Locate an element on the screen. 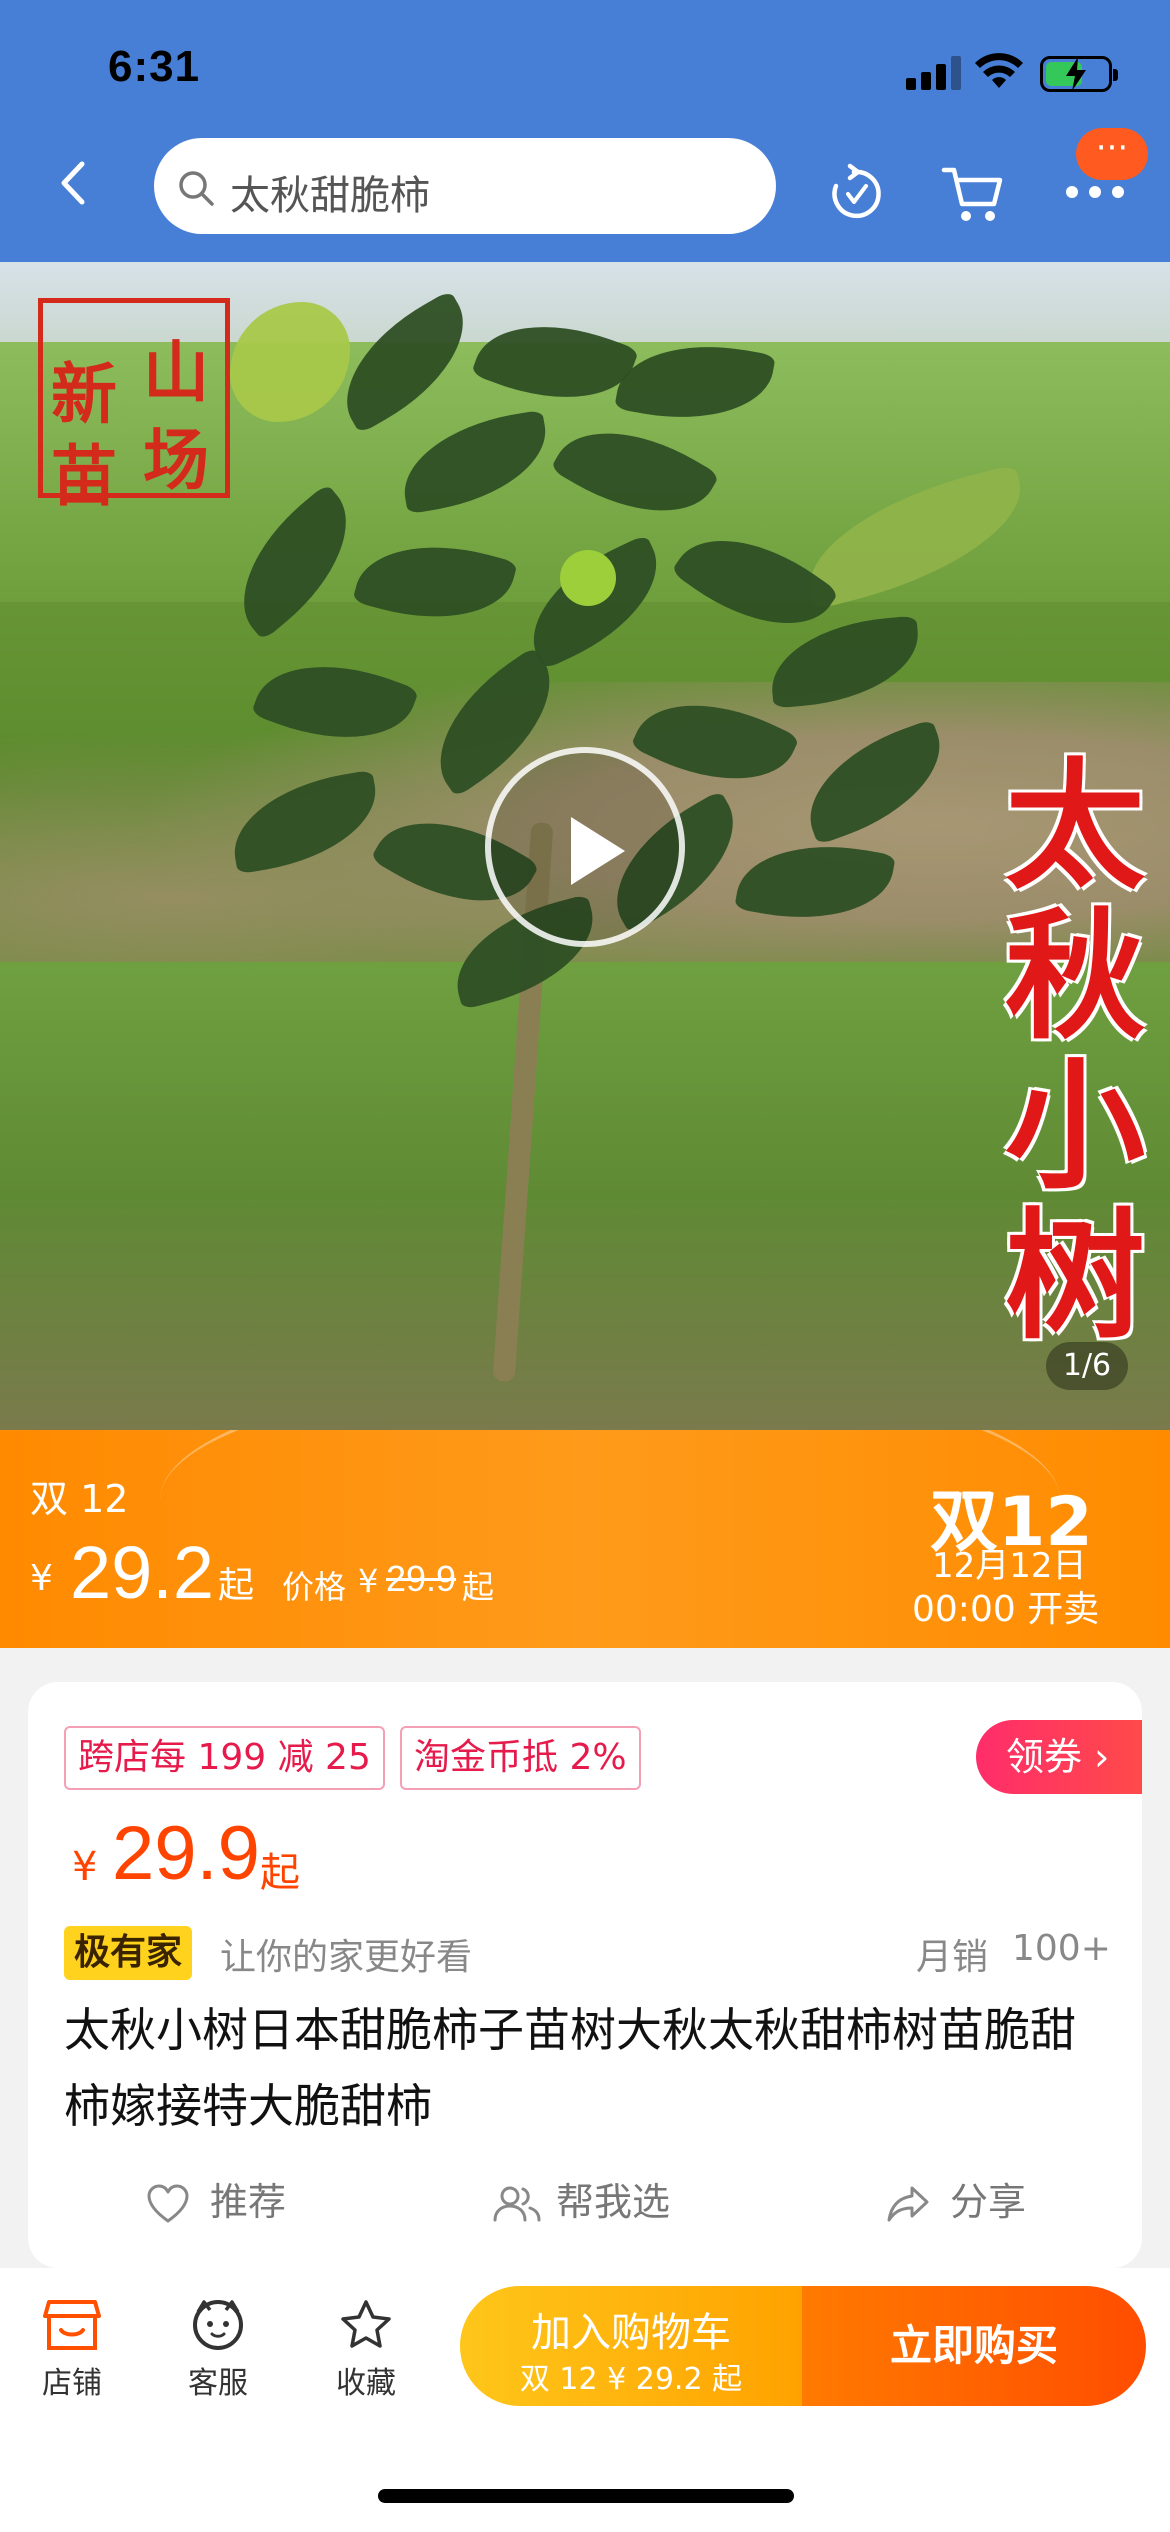 The width and height of the screenshot is (1170, 2532). get-coupon-button: 领券 › is located at coordinates (1059, 1757).